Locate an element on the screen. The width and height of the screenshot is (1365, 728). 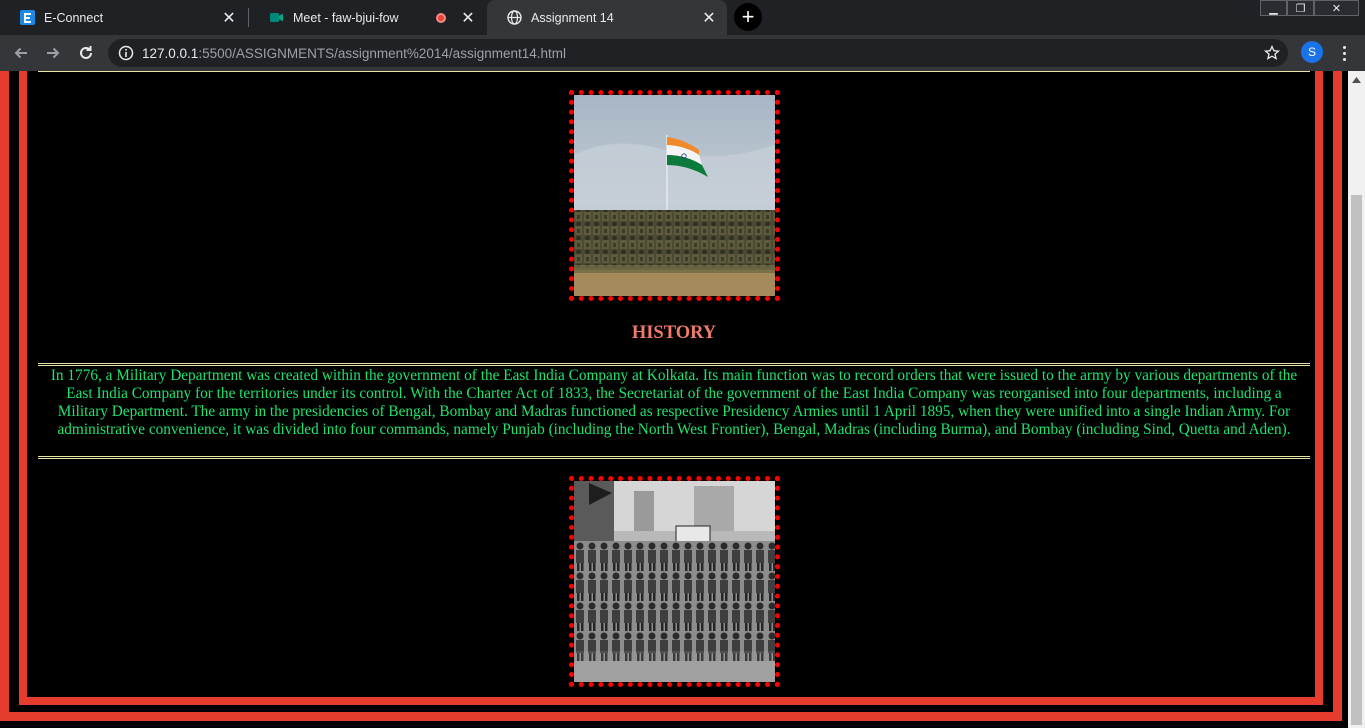
tab-title: E-Connect is located at coordinates (74, 17).